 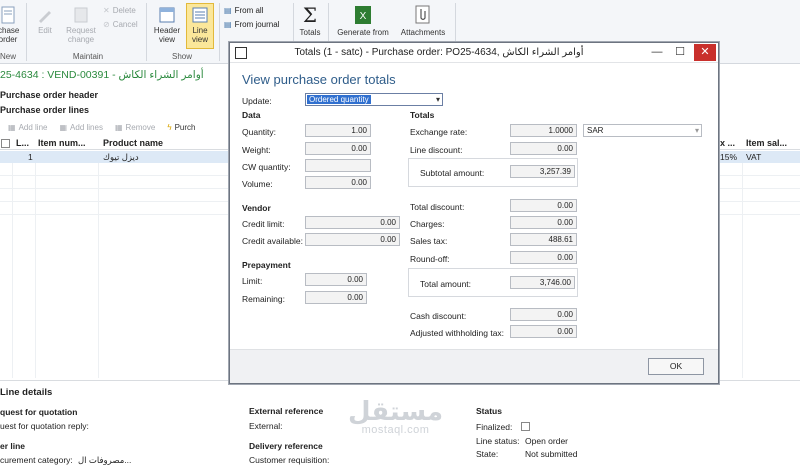 I want to click on close-button: ✕, so click(x=705, y=52).